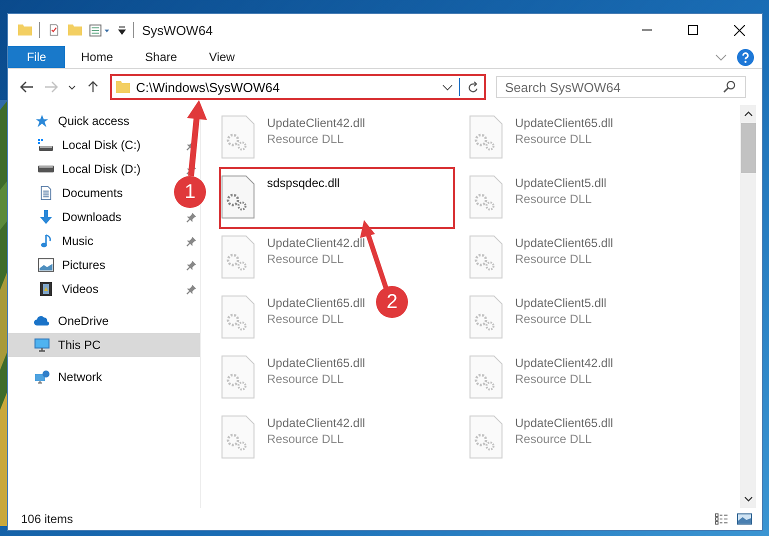 Image resolution: width=769 pixels, height=536 pixels. Describe the element at coordinates (46, 241) in the screenshot. I see `music-note-icon` at that location.